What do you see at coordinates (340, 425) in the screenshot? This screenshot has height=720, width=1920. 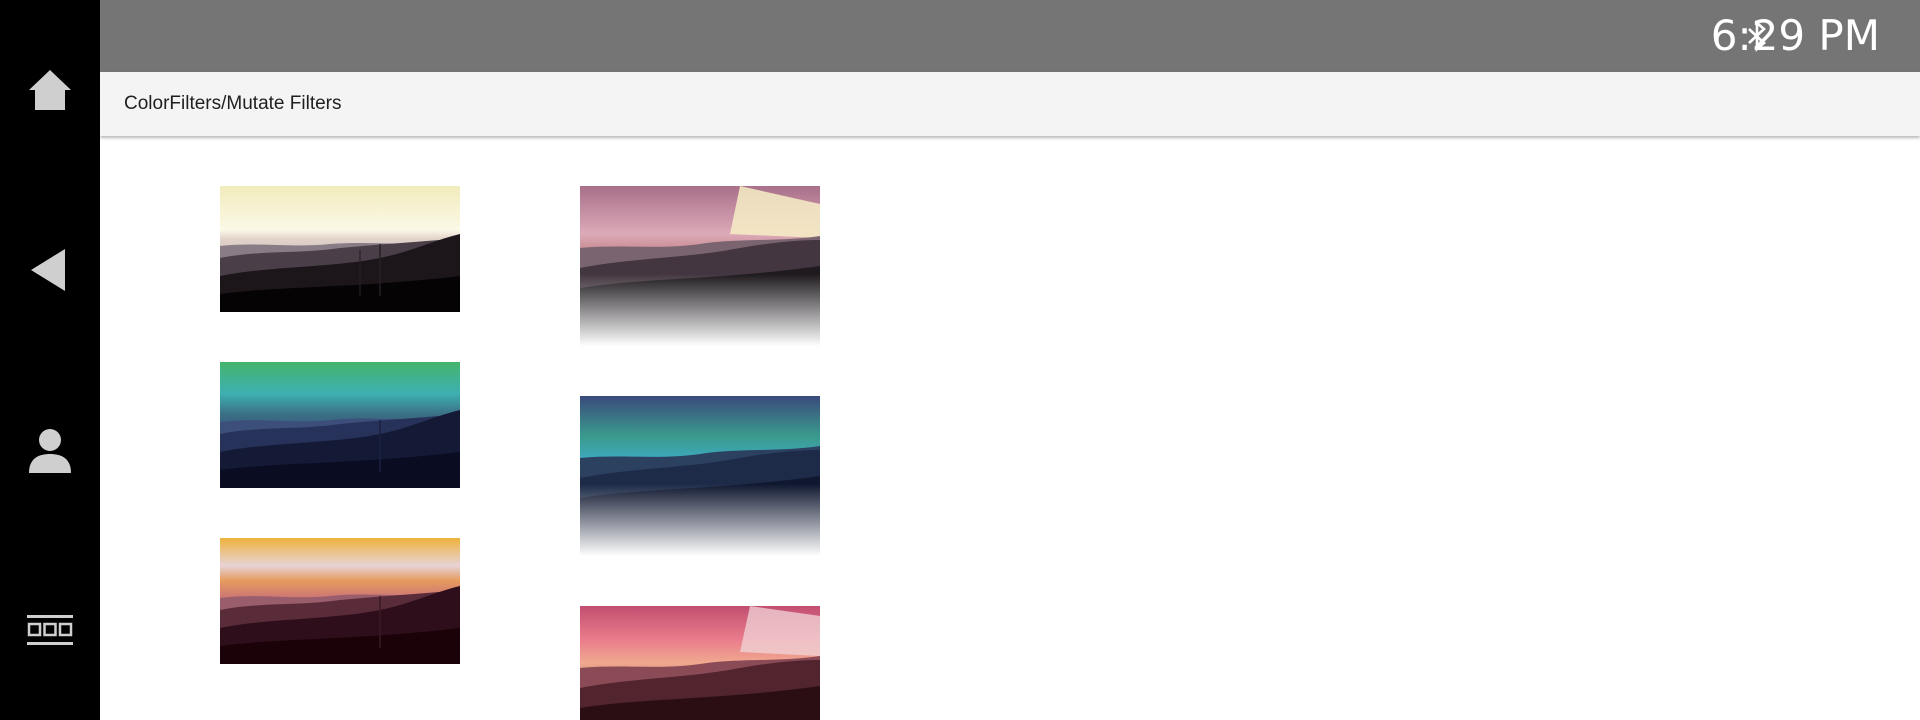 I see `landscape-image-teal` at bounding box center [340, 425].